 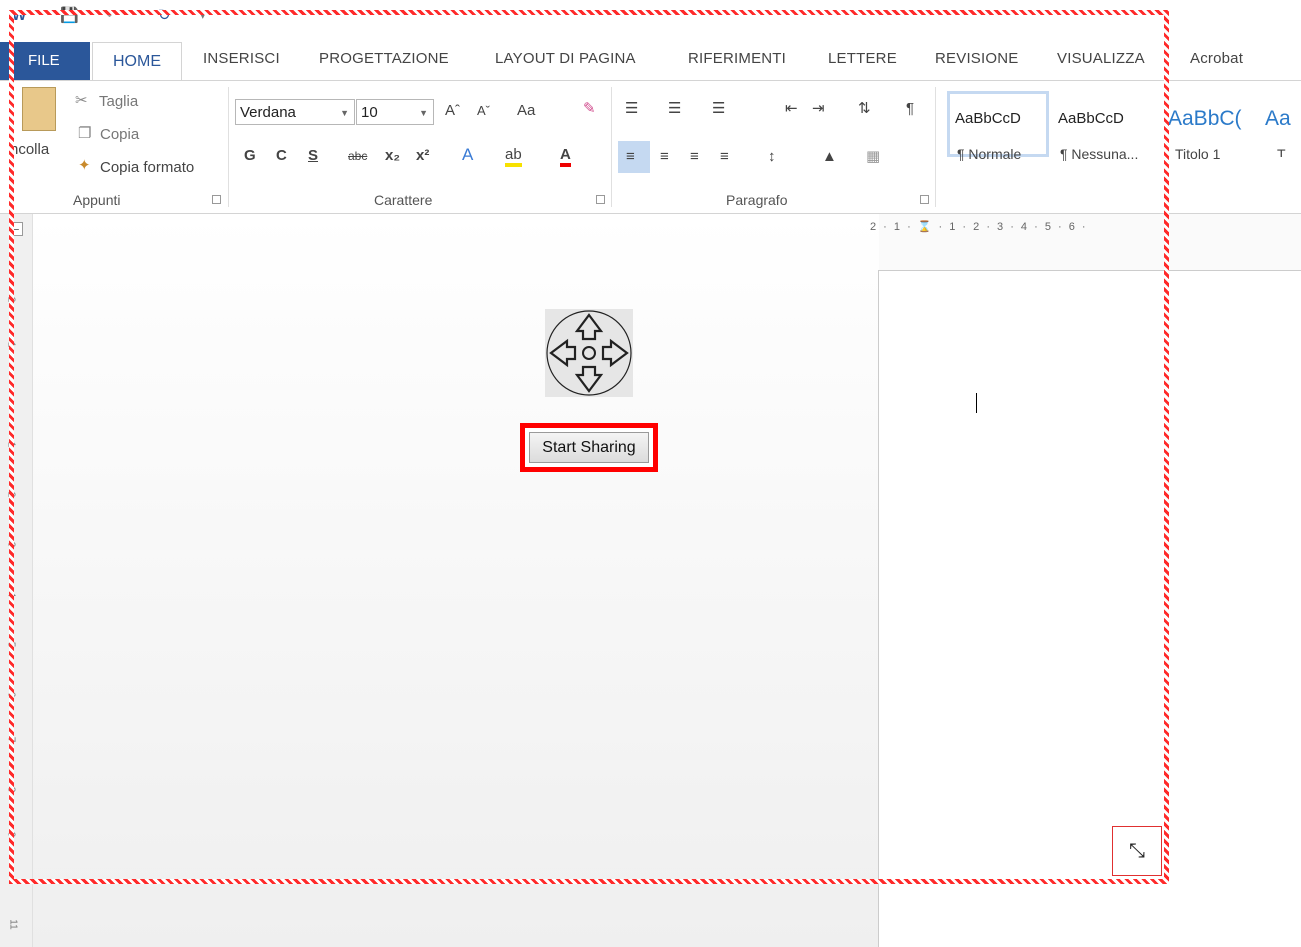 What do you see at coordinates (1205, 118) in the screenshot?
I see `style-preview: AaBbC(` at bounding box center [1205, 118].